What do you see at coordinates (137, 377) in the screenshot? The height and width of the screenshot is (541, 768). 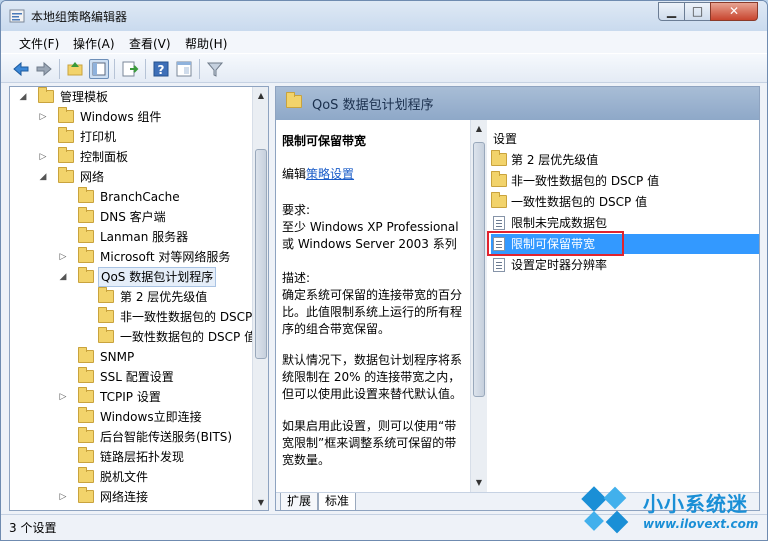 I see `tree-item-label: SSL 配置设置` at bounding box center [137, 377].